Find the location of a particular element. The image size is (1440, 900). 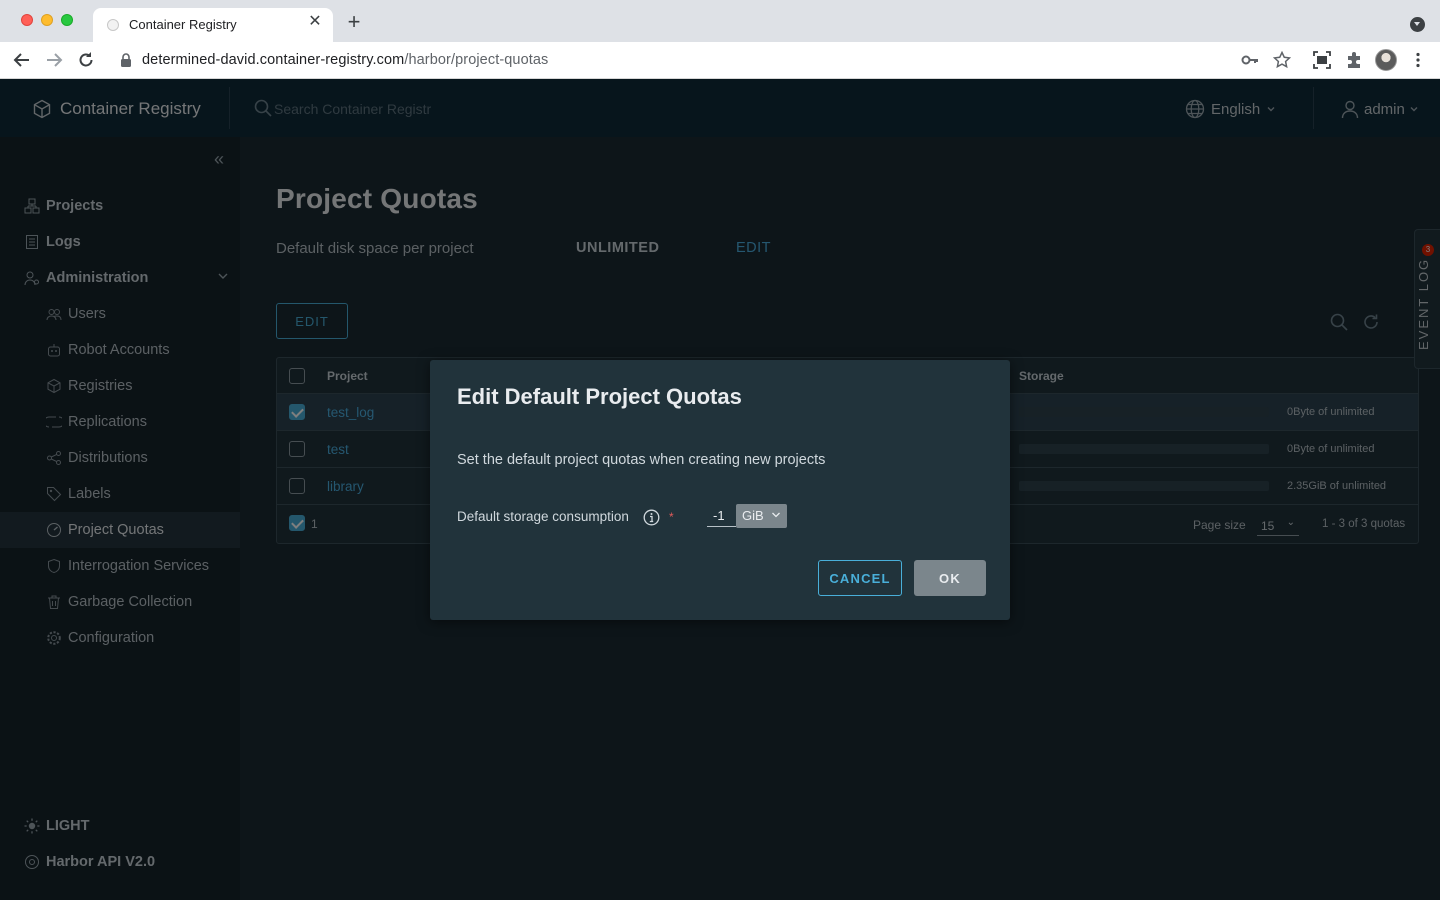

info-icon is located at coordinates (651, 517).